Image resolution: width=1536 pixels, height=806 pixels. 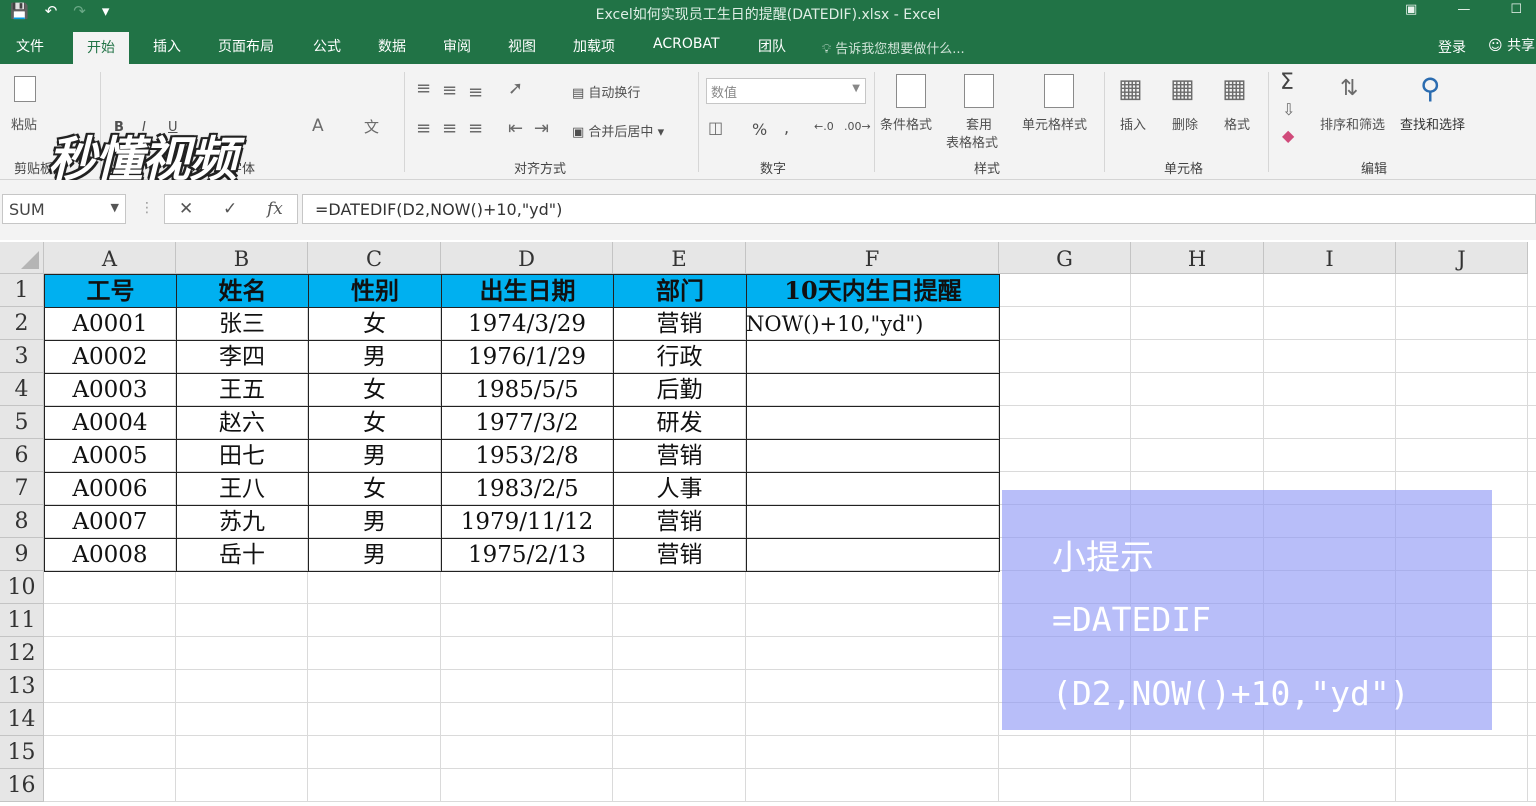 What do you see at coordinates (242, 554) in the screenshot?
I see `cell-b9: 岳十` at bounding box center [242, 554].